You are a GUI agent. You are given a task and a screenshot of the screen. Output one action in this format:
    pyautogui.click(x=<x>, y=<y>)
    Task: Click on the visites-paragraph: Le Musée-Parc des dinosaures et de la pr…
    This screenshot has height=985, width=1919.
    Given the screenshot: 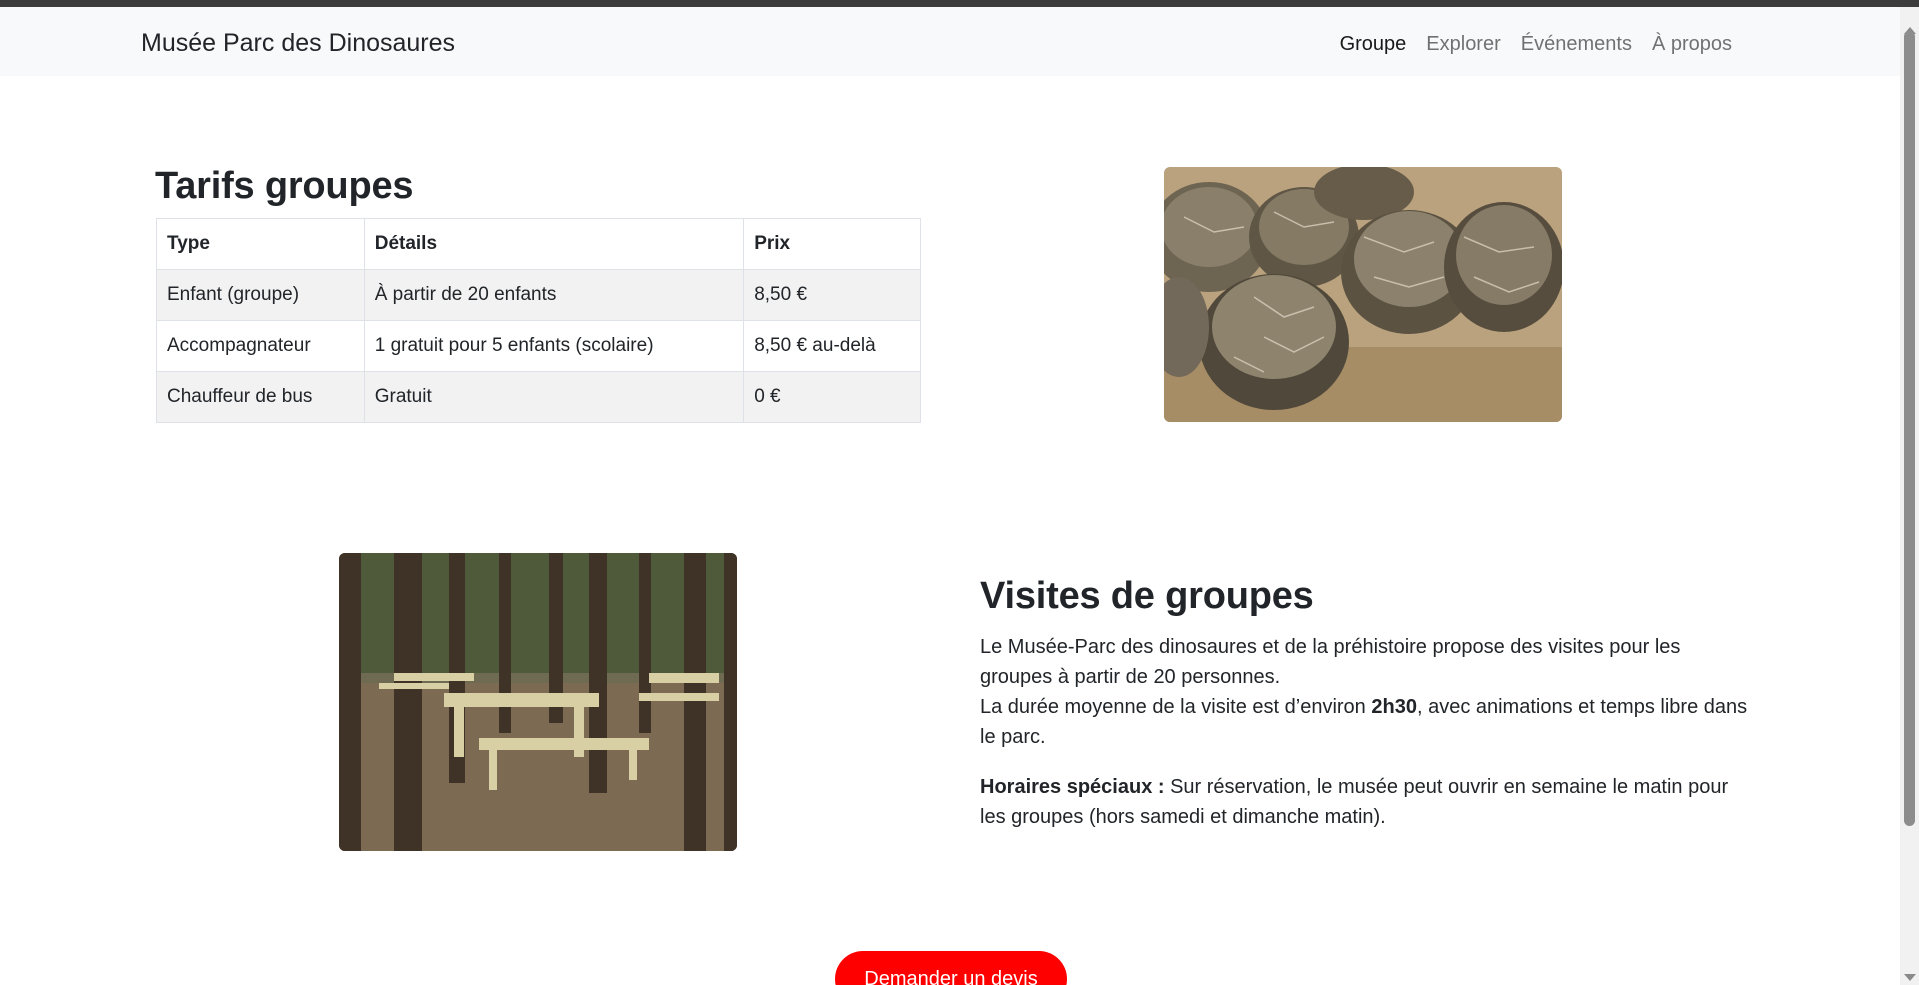 What is the action you would take?
    pyautogui.click(x=1365, y=692)
    